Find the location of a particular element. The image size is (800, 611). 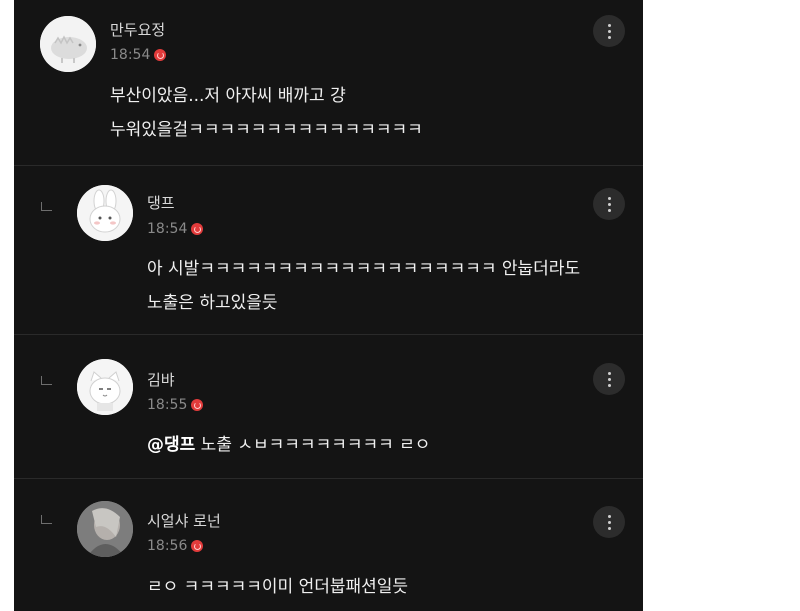

comment-nickname: 김뱌 is located at coordinates (161, 379).